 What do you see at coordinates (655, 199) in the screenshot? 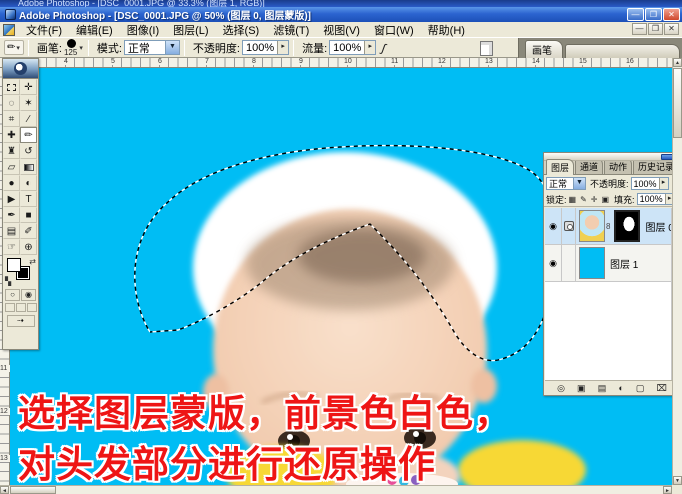
I see `layer-fill-field: 100% ▸` at bounding box center [655, 199].